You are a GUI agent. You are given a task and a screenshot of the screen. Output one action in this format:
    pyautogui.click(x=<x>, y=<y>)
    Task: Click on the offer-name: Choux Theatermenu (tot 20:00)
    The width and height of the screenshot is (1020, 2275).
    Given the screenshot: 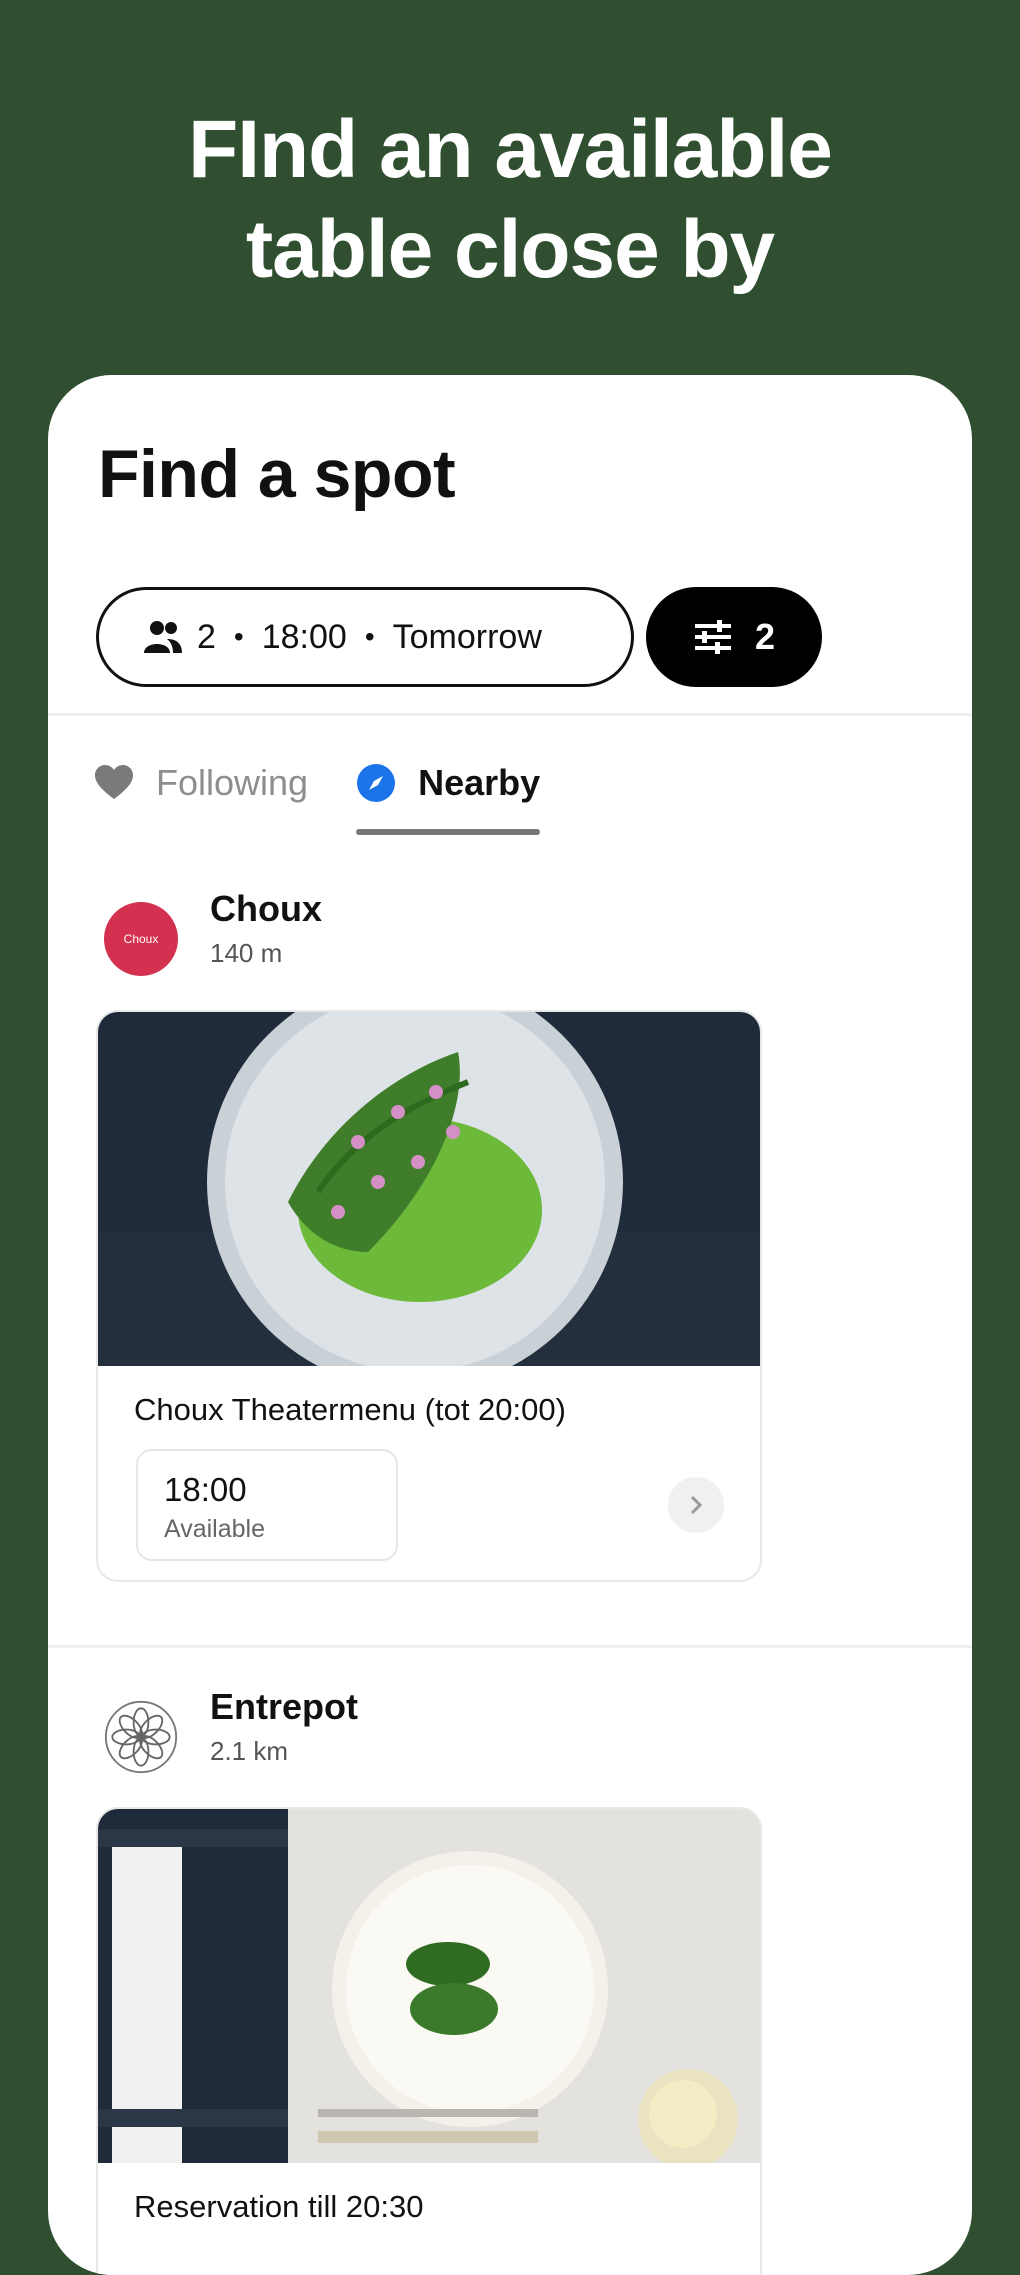 What is the action you would take?
    pyautogui.click(x=350, y=1409)
    